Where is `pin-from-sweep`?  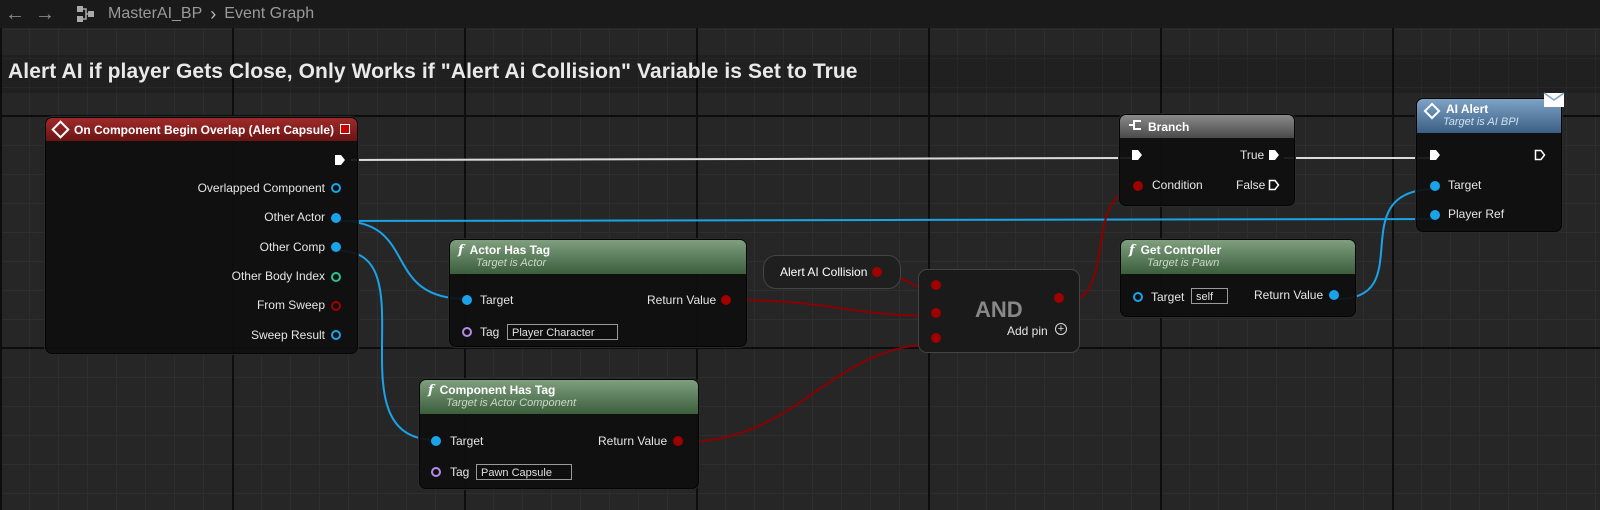 pin-from-sweep is located at coordinates (336, 306).